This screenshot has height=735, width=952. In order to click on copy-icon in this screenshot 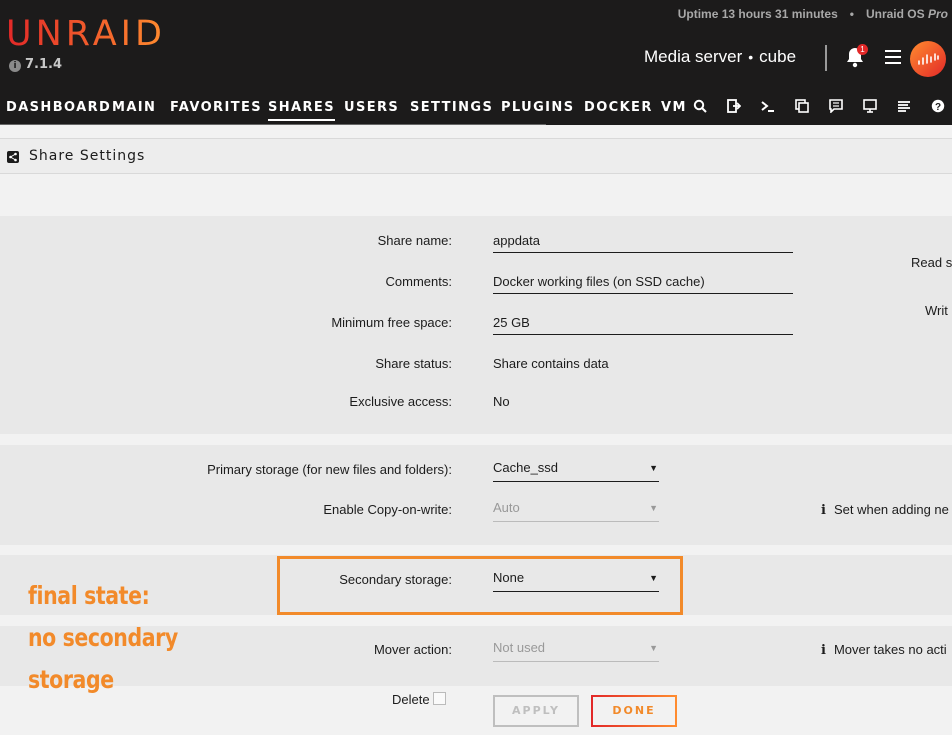, I will do `click(802, 107)`.